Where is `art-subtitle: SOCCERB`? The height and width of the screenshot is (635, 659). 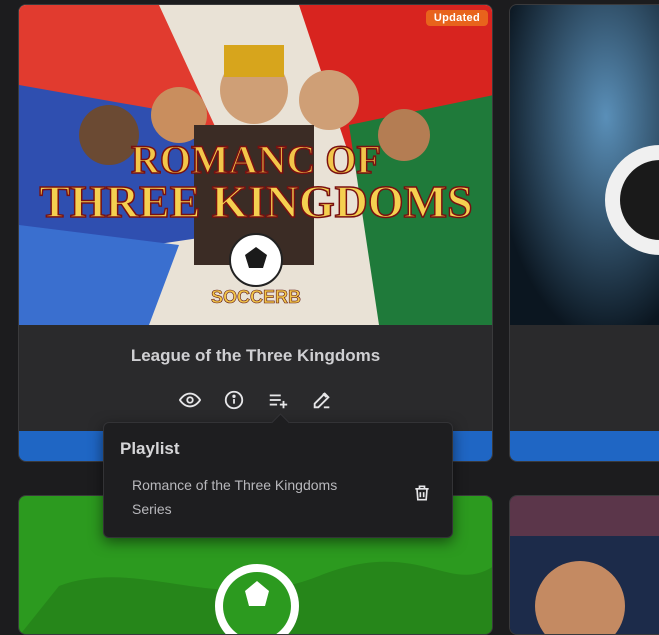
art-subtitle: SOCCERB is located at coordinates (256, 297).